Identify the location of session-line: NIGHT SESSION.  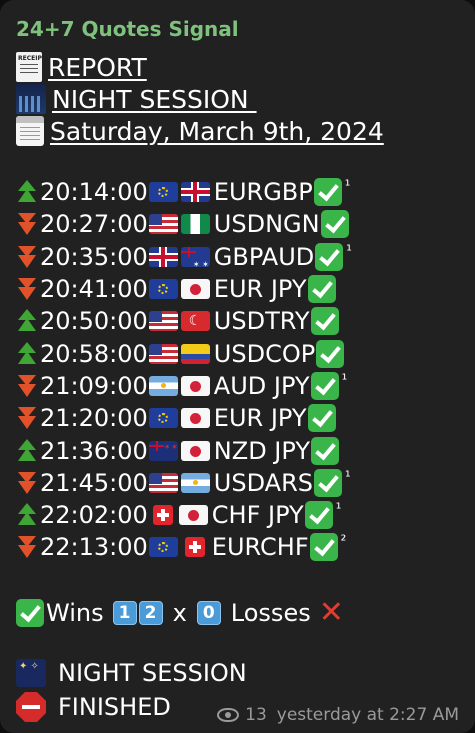
(136, 99).